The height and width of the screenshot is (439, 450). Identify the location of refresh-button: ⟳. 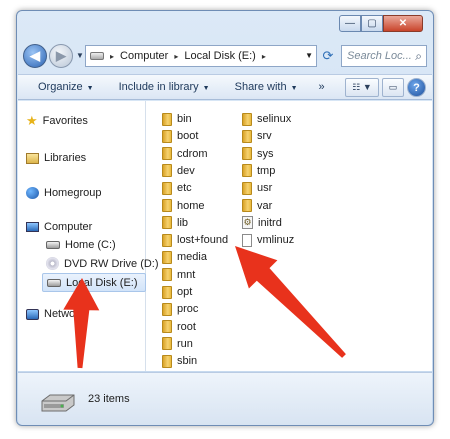
(328, 56).